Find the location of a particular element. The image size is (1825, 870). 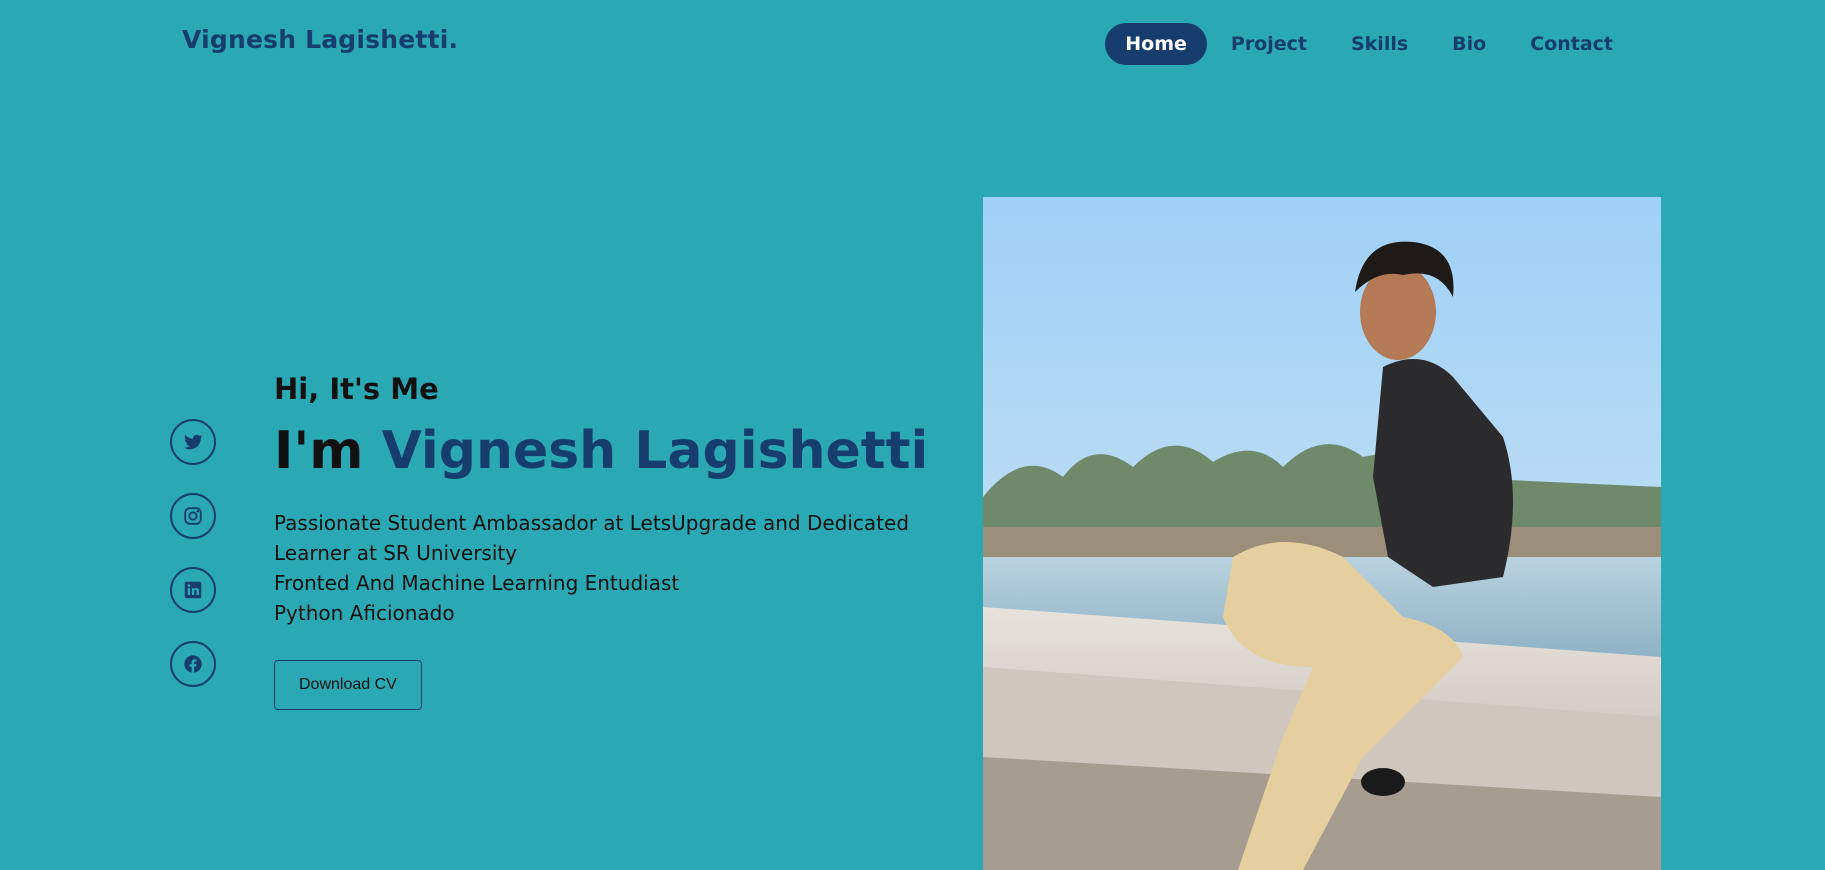

instagram-link is located at coordinates (193, 516).